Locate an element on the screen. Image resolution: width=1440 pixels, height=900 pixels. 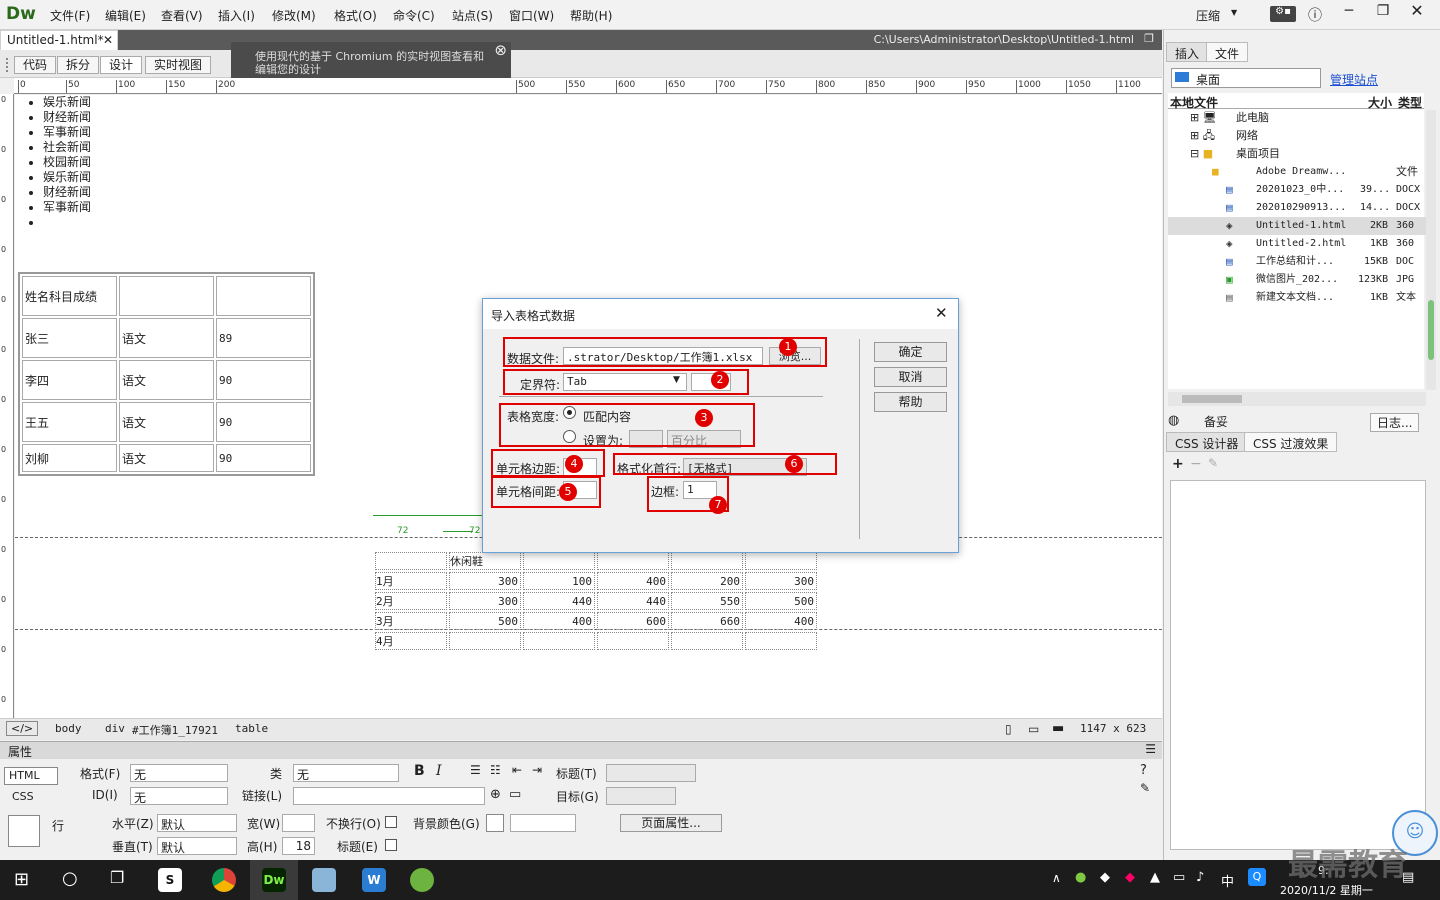
task-view-icon: ❐ is located at coordinates (117, 877).